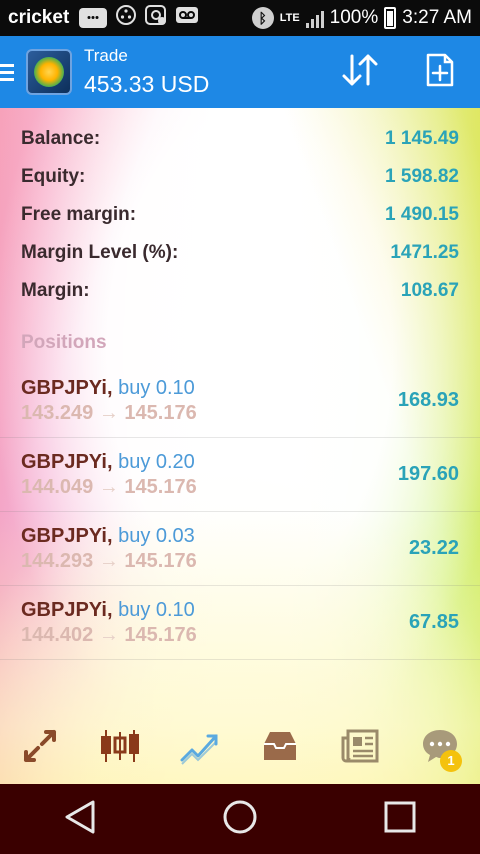 This screenshot has height=854, width=480. I want to click on summary-row-margin: Margin: 108.67, so click(240, 291).